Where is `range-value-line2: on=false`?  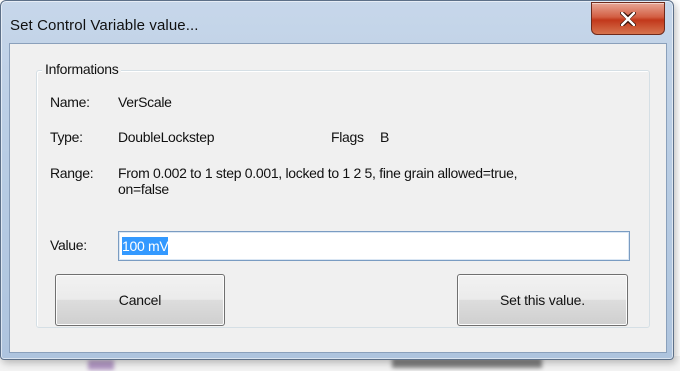
range-value-line2: on=false is located at coordinates (143, 189).